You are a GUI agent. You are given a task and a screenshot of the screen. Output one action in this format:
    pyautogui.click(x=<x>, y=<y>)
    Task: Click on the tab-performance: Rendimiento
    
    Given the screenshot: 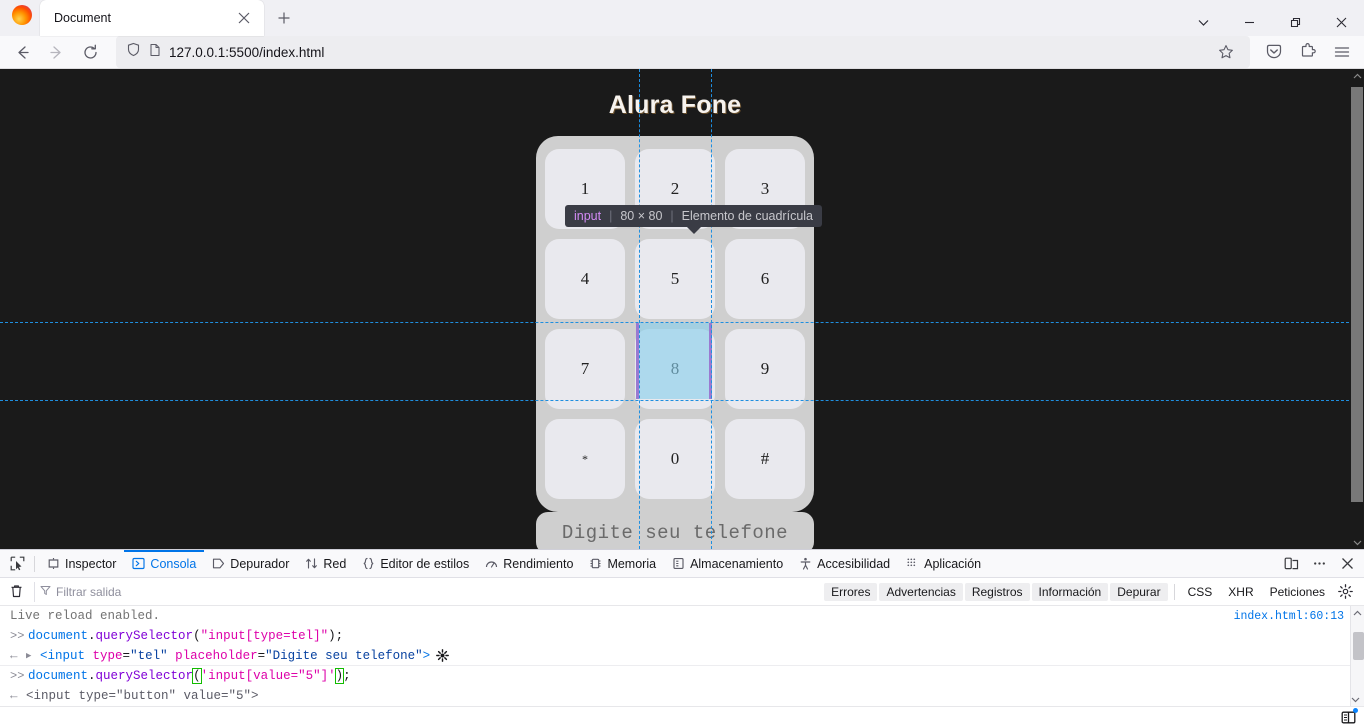 What is the action you would take?
    pyautogui.click(x=529, y=563)
    